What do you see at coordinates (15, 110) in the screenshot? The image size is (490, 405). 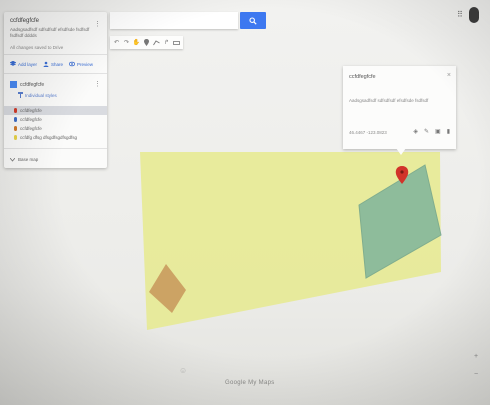 I see `marker-icon` at bounding box center [15, 110].